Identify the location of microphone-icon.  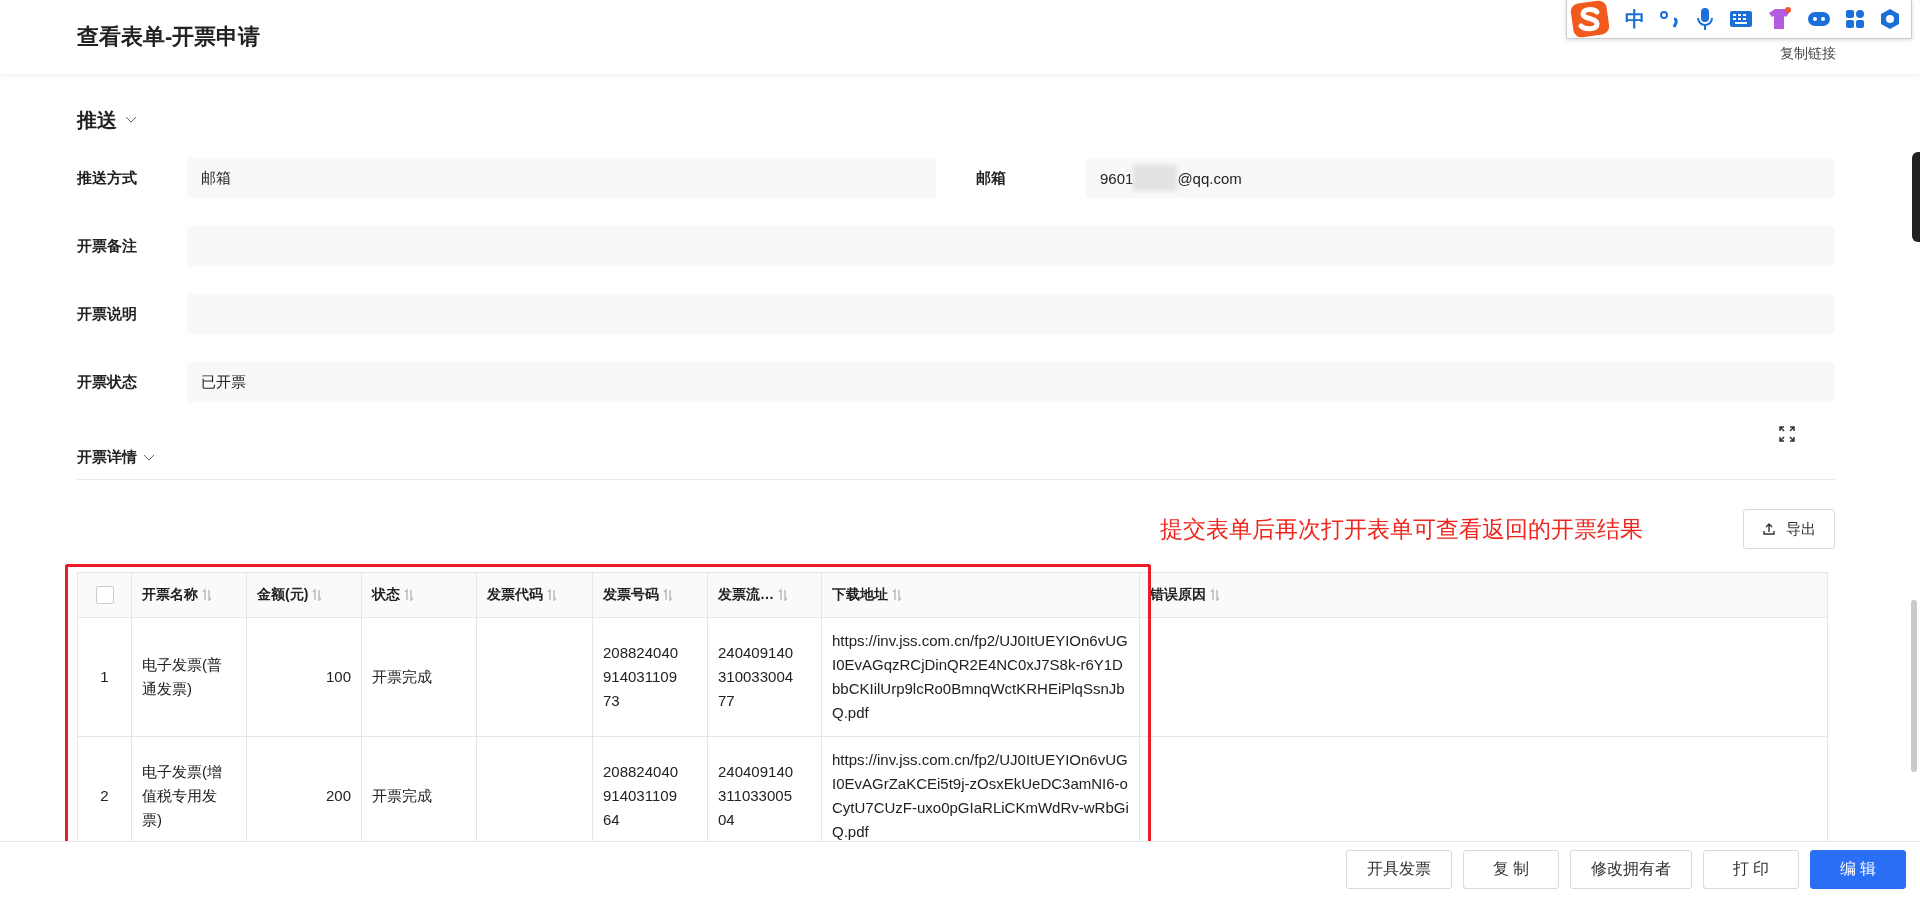
(1705, 19).